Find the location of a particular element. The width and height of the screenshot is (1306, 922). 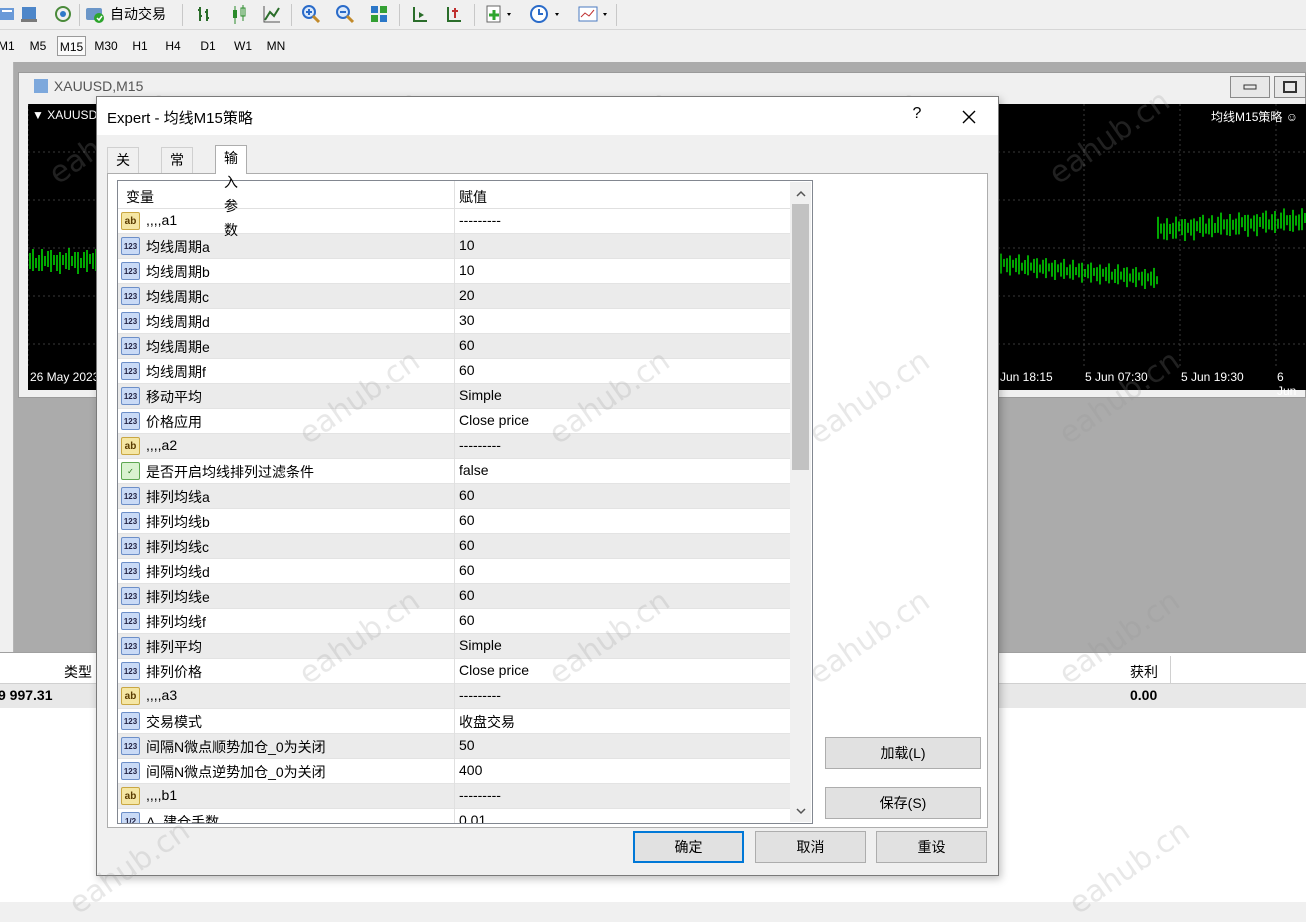

parameter-name: 排列均线e is located at coordinates (178, 597).